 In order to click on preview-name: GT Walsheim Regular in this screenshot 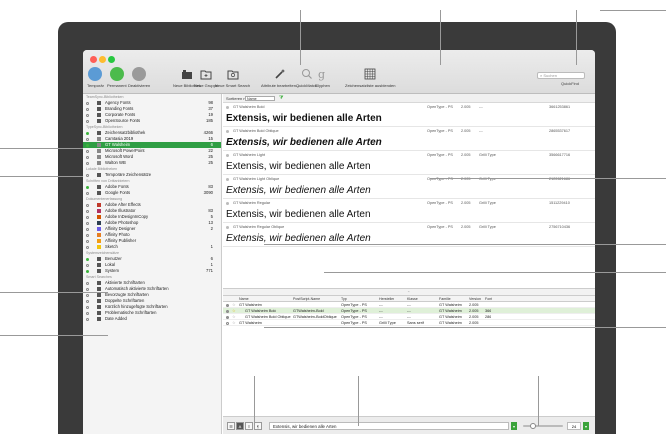, I will do `click(252, 203)`.